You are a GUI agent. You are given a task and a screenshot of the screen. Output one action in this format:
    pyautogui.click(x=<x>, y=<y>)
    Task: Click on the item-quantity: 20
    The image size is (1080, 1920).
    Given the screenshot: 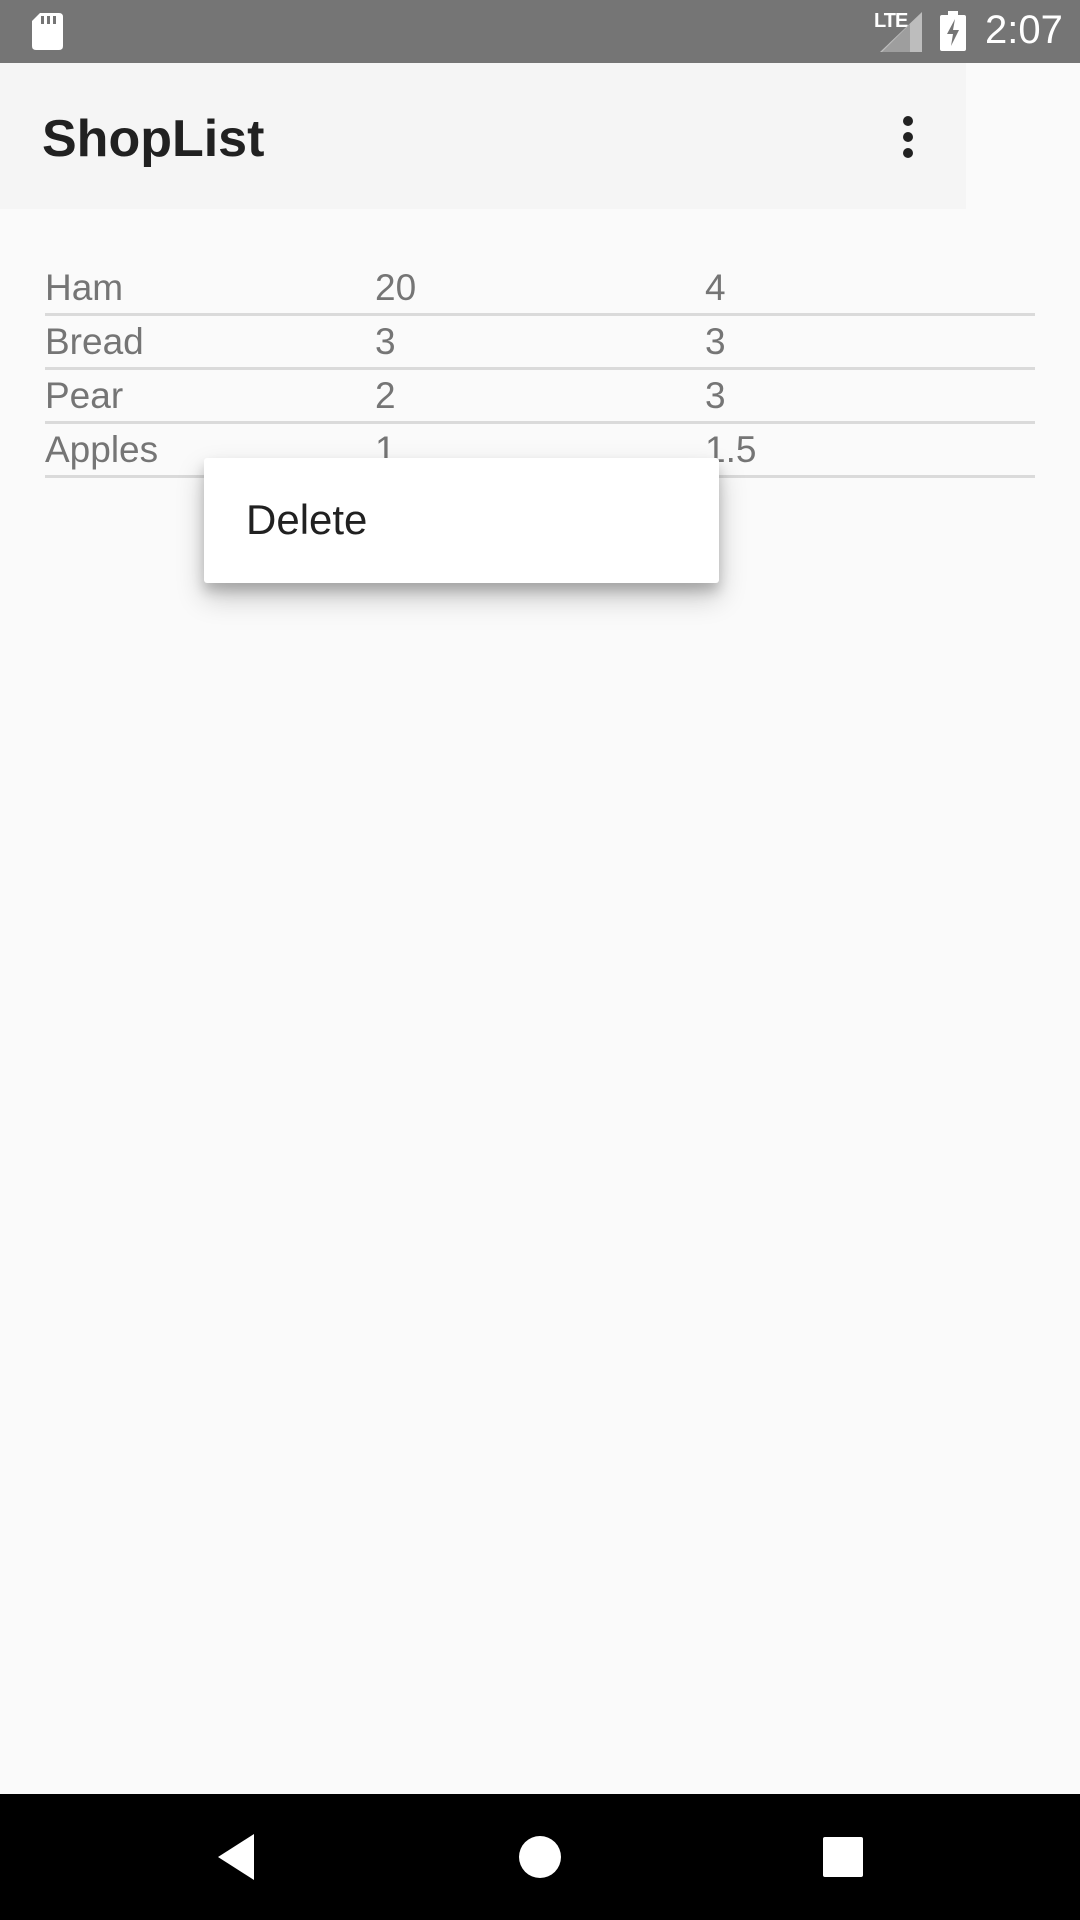 What is the action you would take?
    pyautogui.click(x=396, y=287)
    